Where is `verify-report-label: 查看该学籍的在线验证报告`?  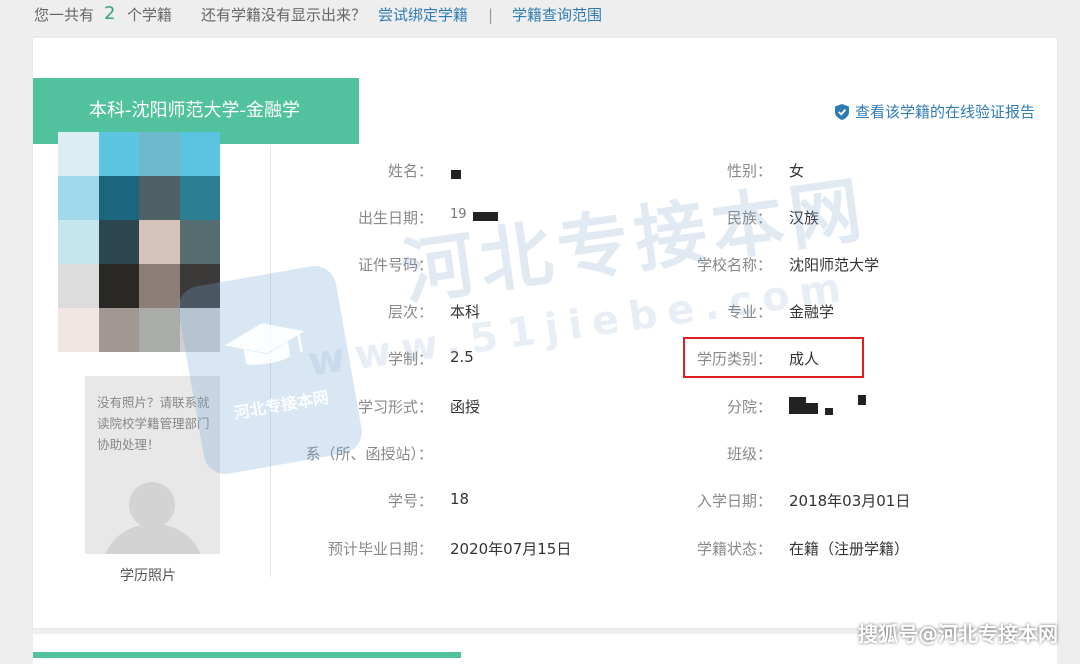
verify-report-label: 查看该学籍的在线验证报告 is located at coordinates (944, 112).